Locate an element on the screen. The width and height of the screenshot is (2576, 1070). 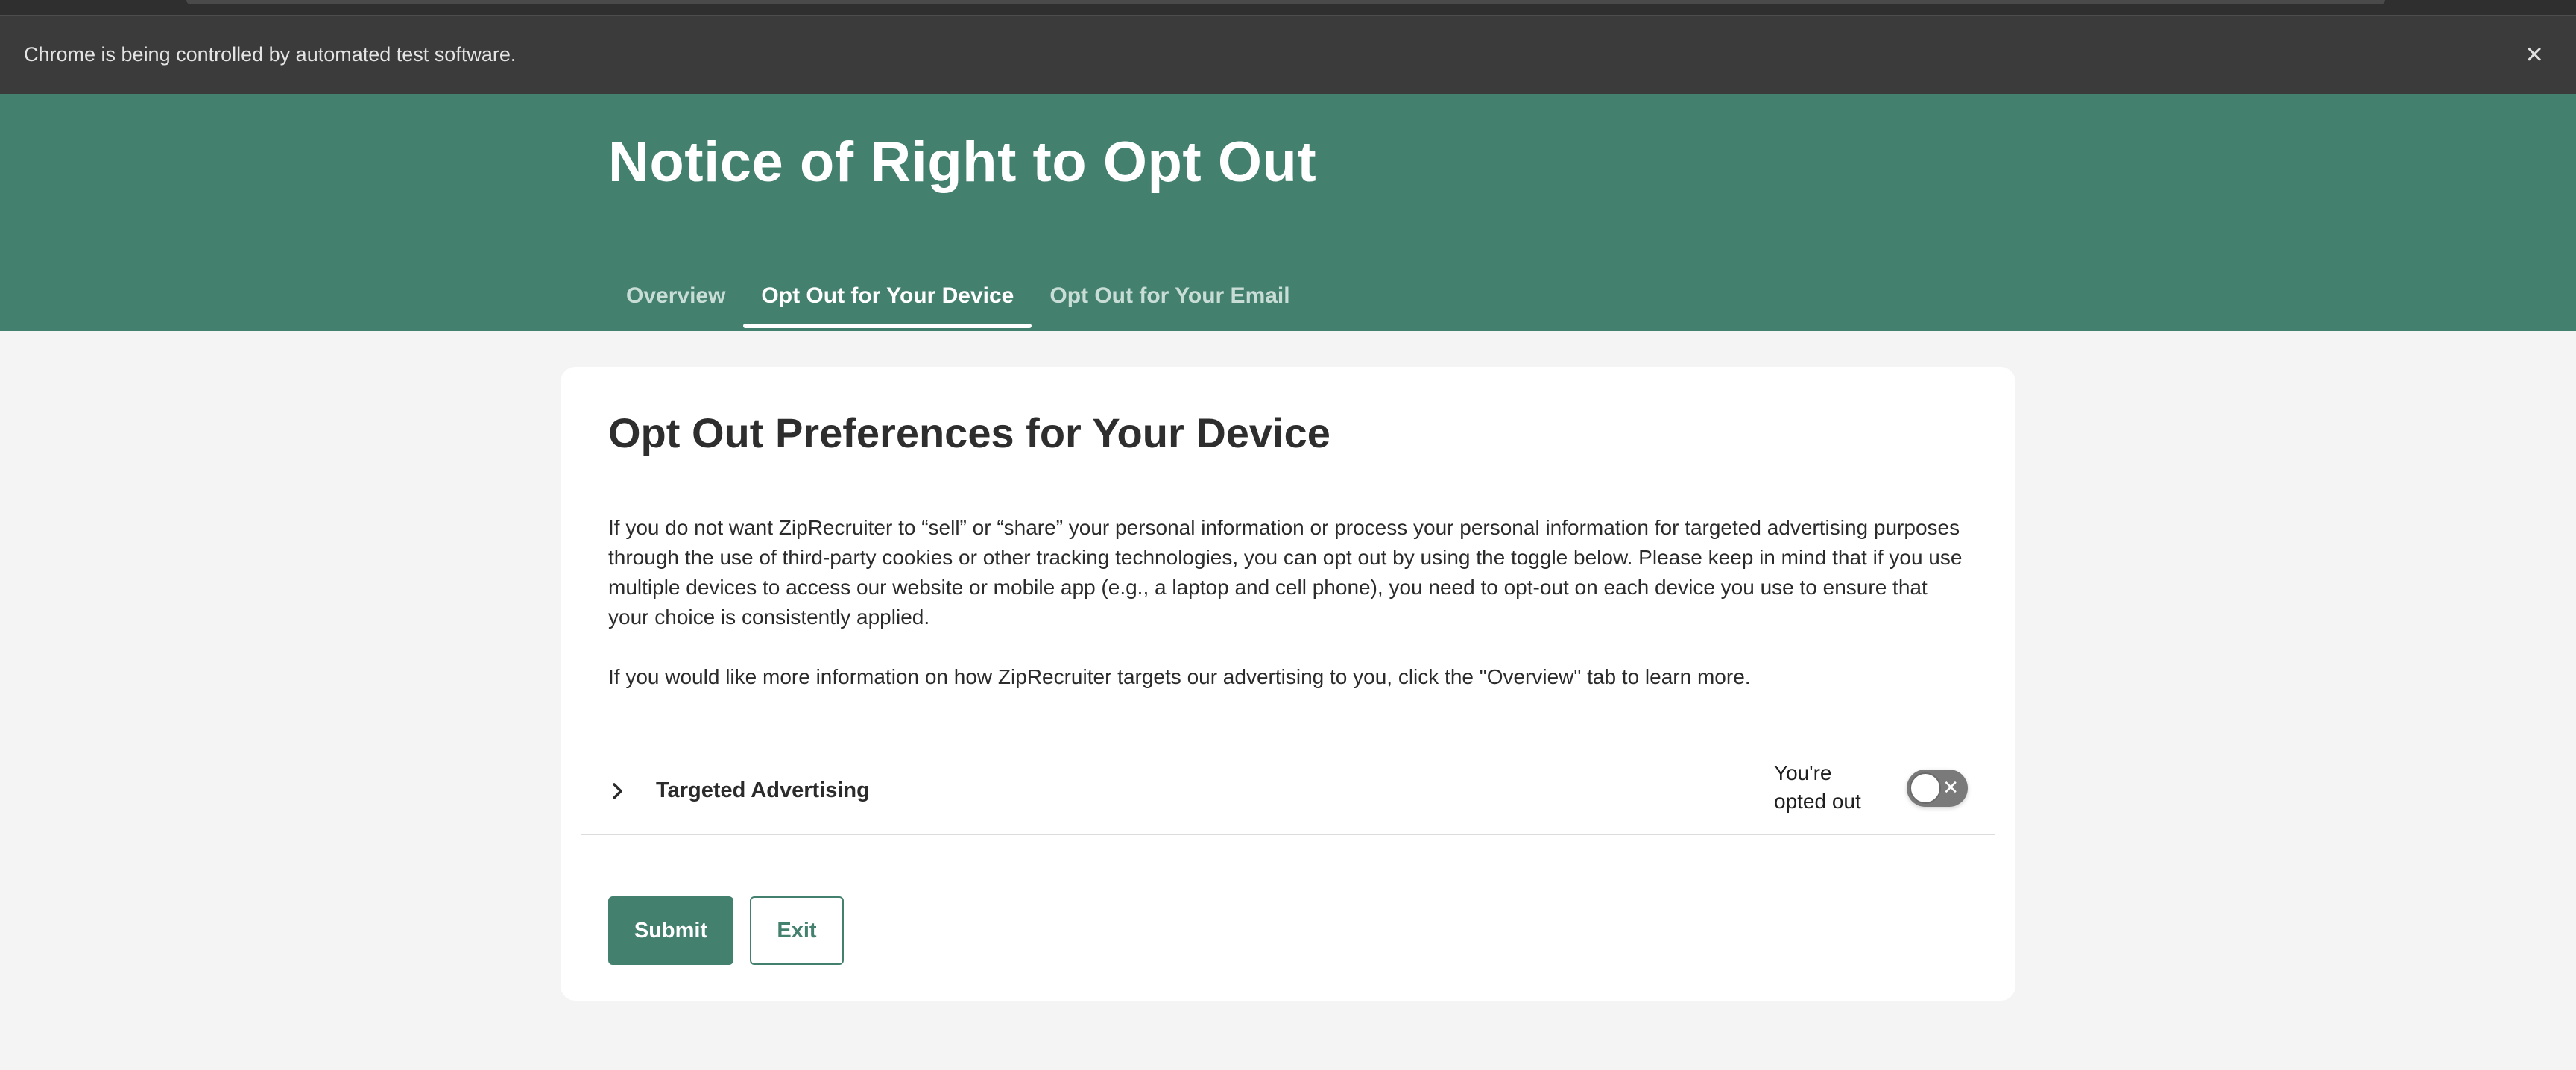
exit-button: Exit is located at coordinates (797, 930).